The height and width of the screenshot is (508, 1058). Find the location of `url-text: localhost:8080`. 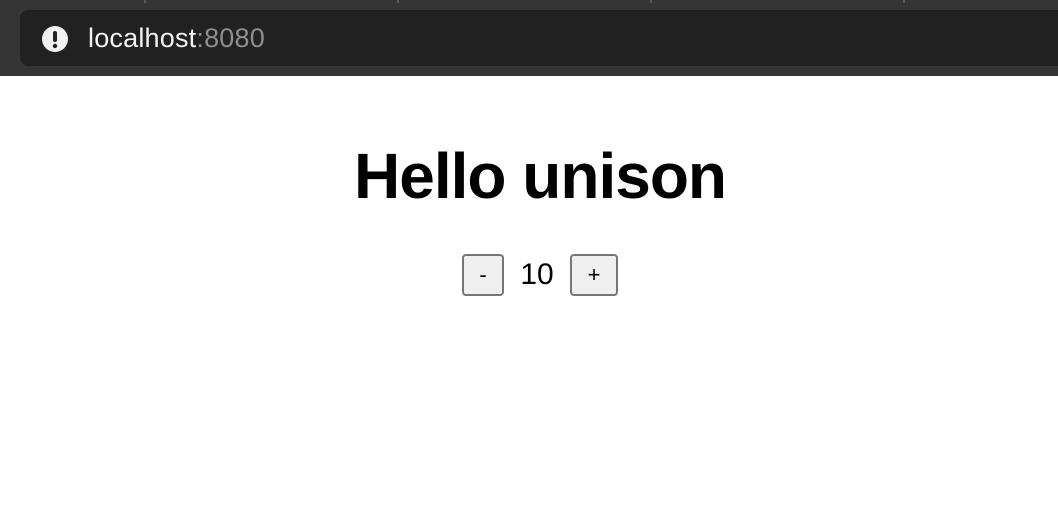

url-text: localhost:8080 is located at coordinates (176, 38).